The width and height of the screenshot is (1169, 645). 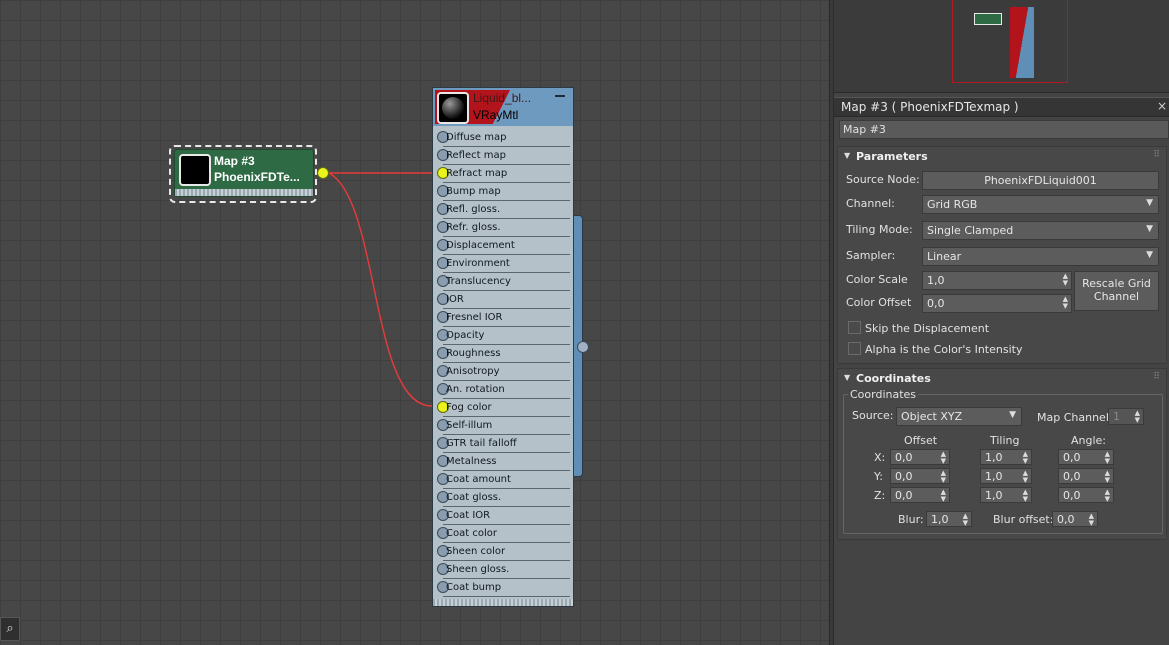 What do you see at coordinates (893, 378) in the screenshot?
I see `coordinates-heading: Coordinates` at bounding box center [893, 378].